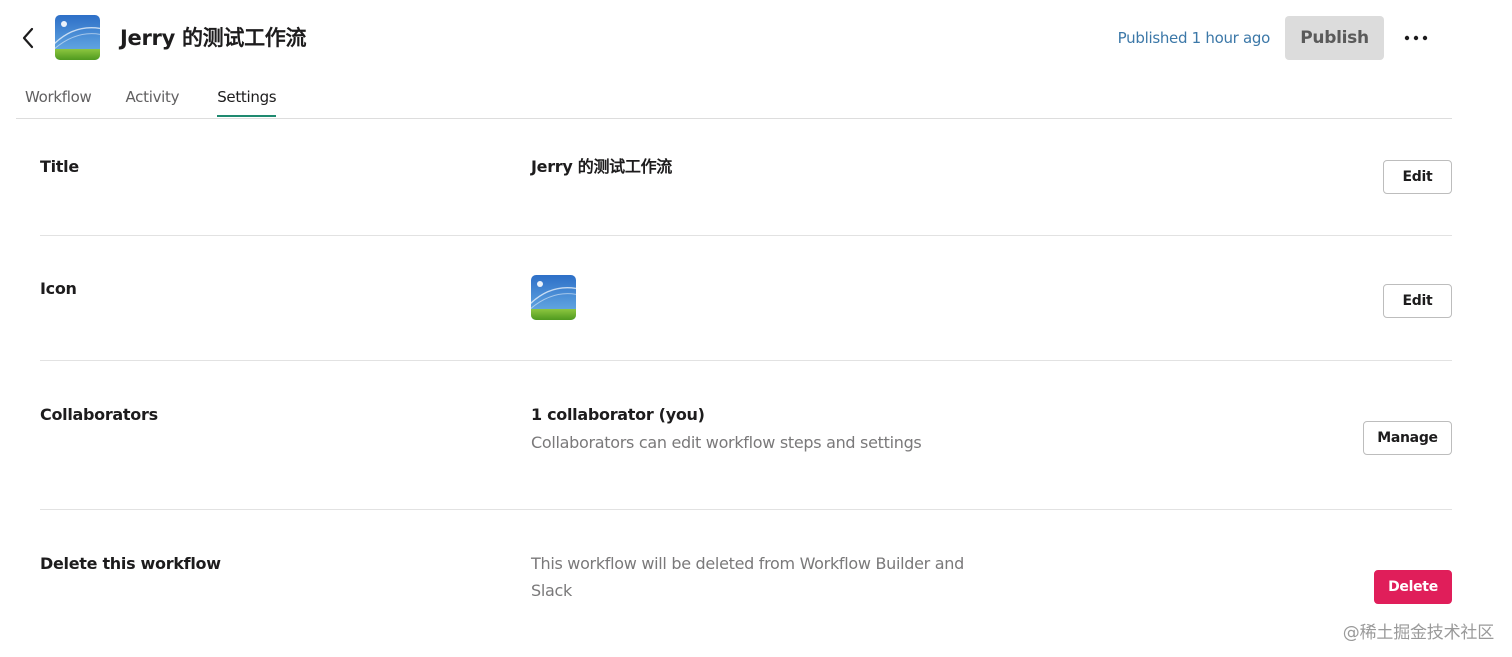 The image size is (1512, 657). I want to click on chevron-left-icon, so click(28, 38).